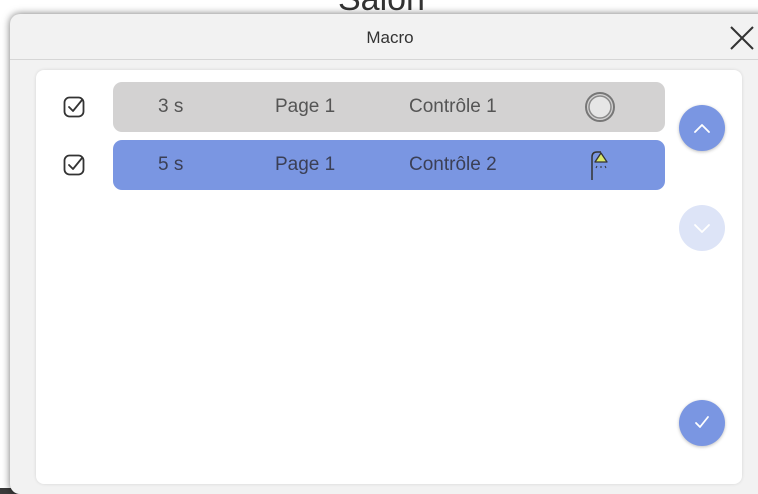  I want to click on chevron-down-icon, so click(702, 228).